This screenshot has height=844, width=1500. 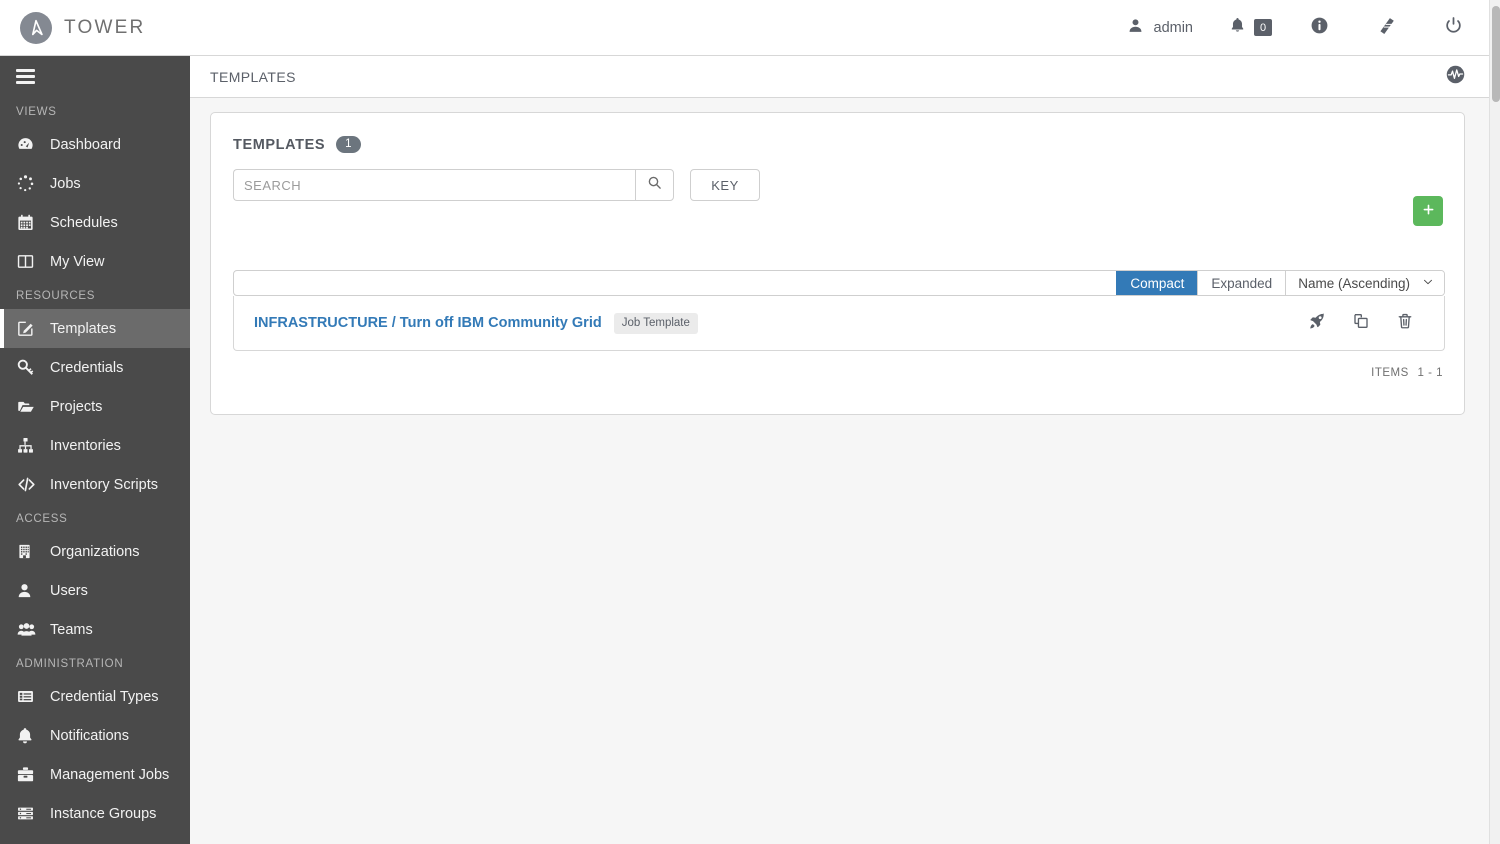 I want to click on items-footer: ITEMS 1 - 1, so click(x=1407, y=373).